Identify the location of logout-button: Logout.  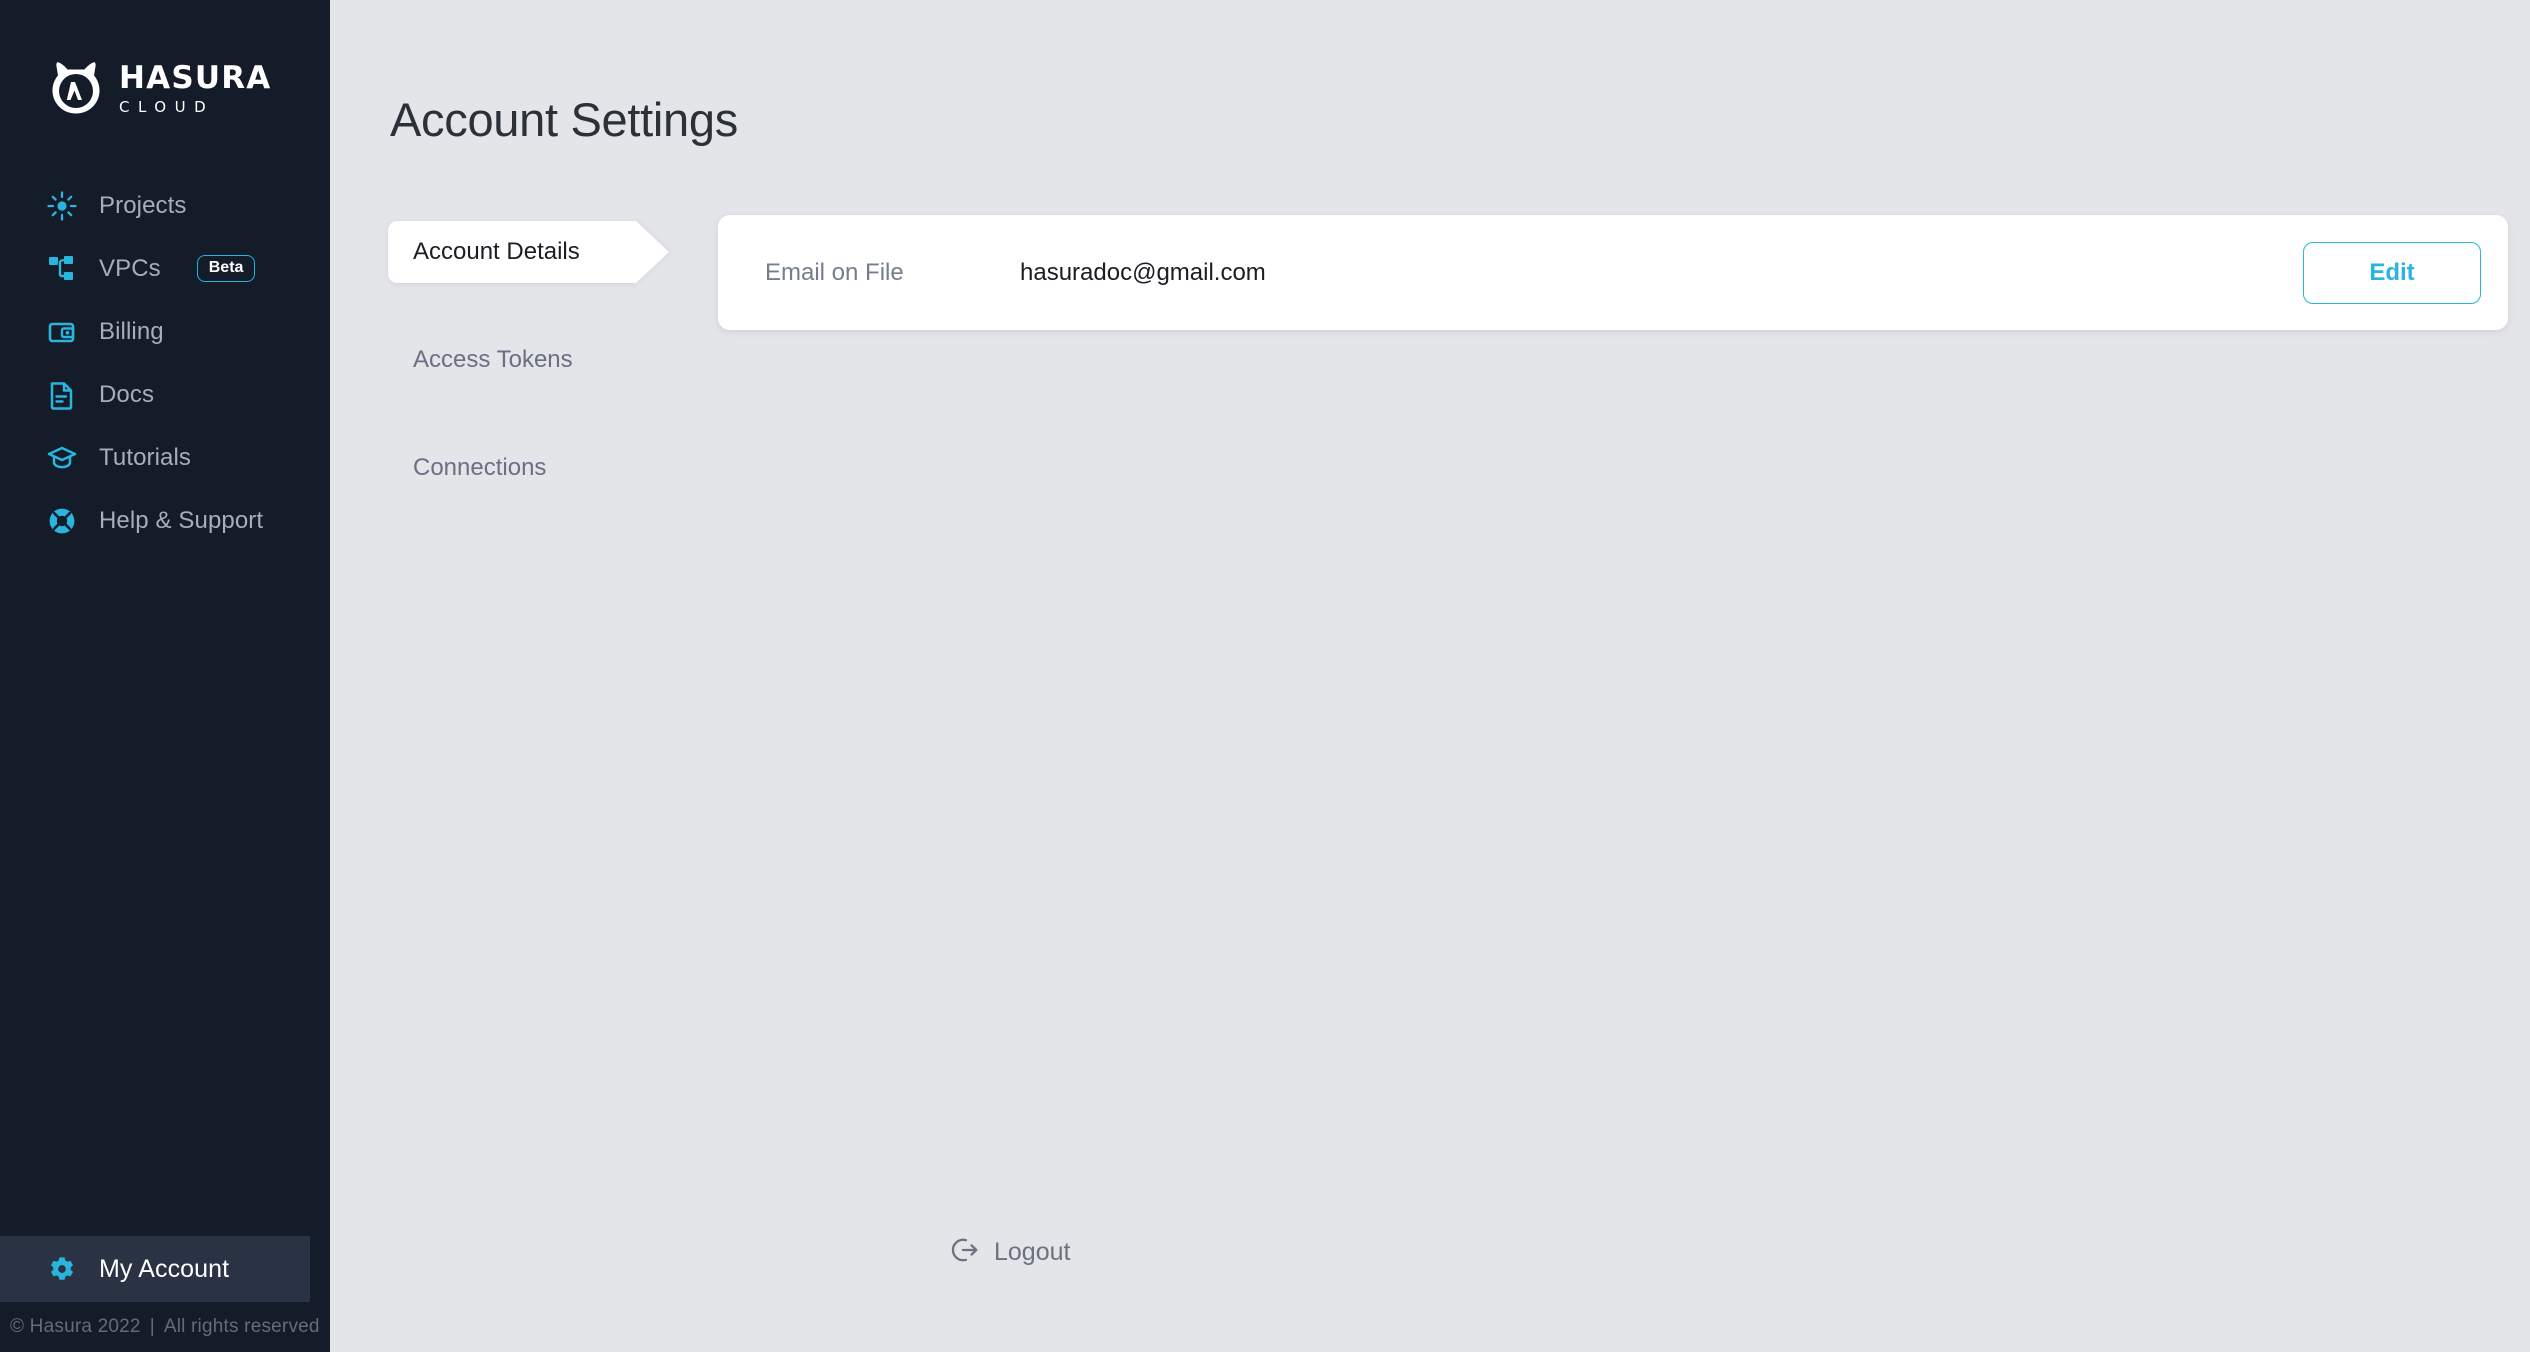
(1010, 1252).